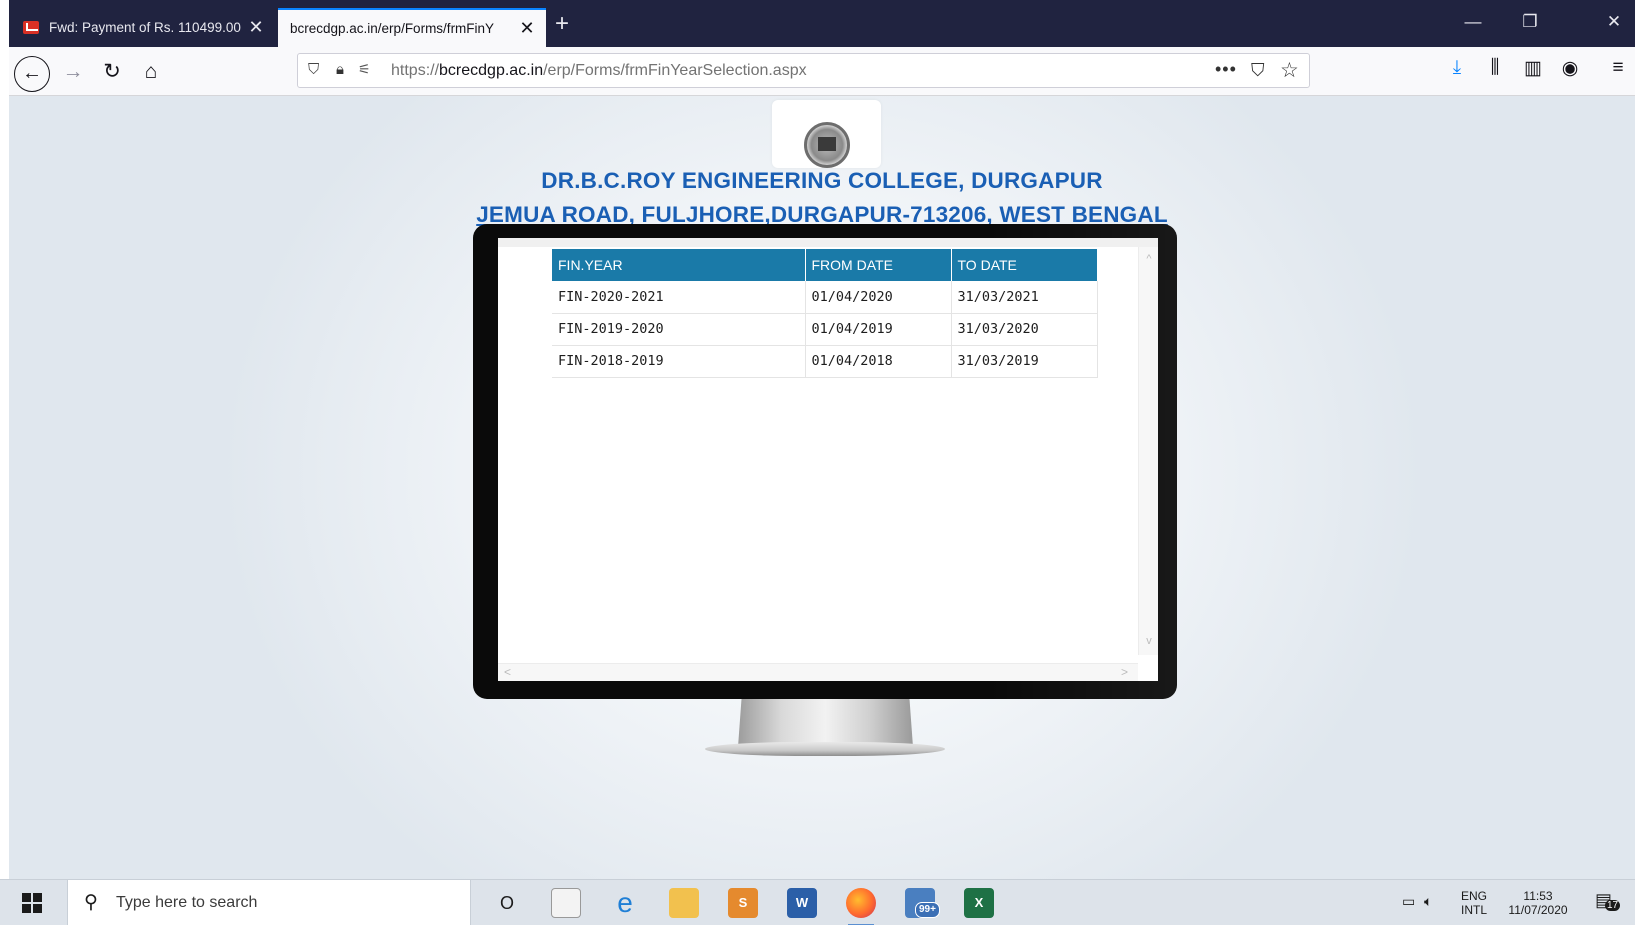 The image size is (1635, 925). Describe the element at coordinates (566, 903) in the screenshot. I see `file-viewer-app-icon` at that location.